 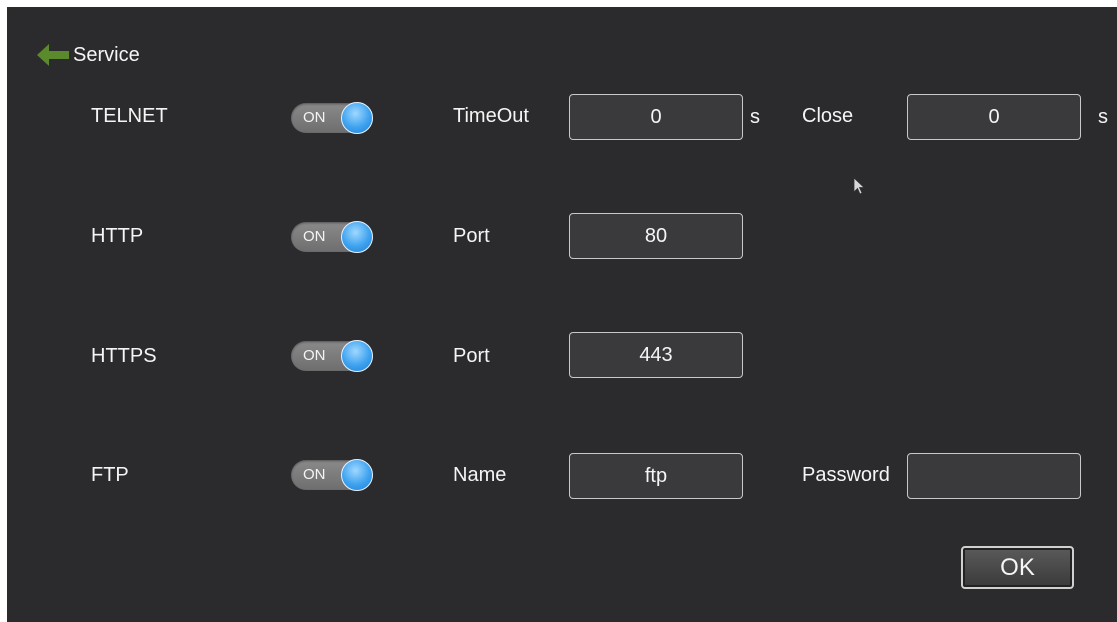 What do you see at coordinates (471, 236) in the screenshot?
I see `http-port-label: Port` at bounding box center [471, 236].